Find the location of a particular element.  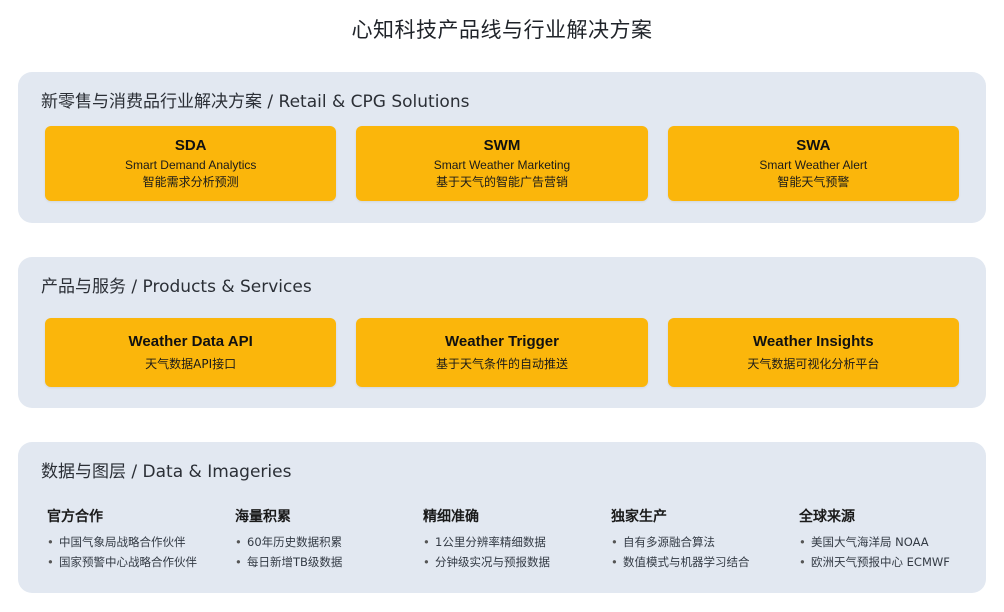

card-code: SWA is located at coordinates (813, 145).